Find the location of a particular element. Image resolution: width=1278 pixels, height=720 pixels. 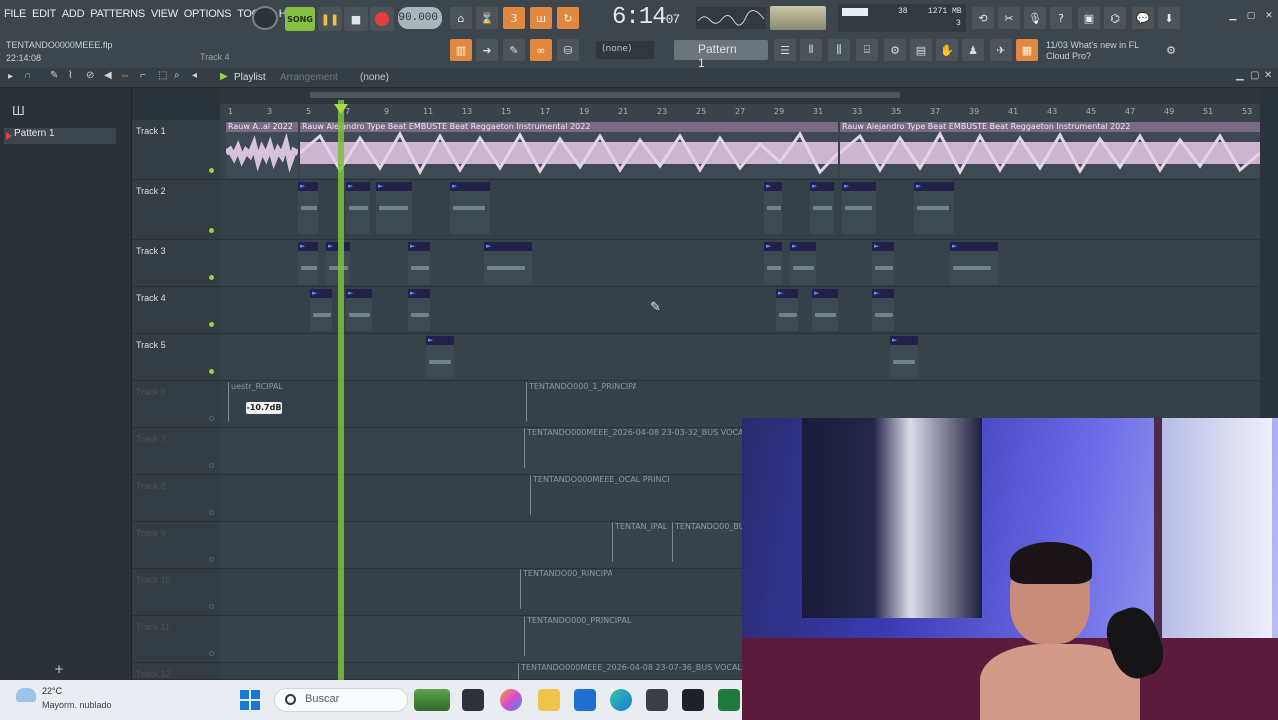

playlist-selection: (none) is located at coordinates (374, 77).